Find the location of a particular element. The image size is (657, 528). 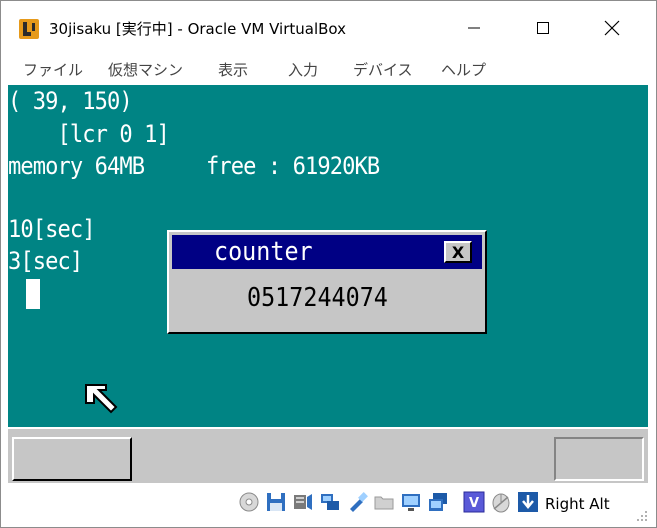

recording-icon is located at coordinates (438, 502).